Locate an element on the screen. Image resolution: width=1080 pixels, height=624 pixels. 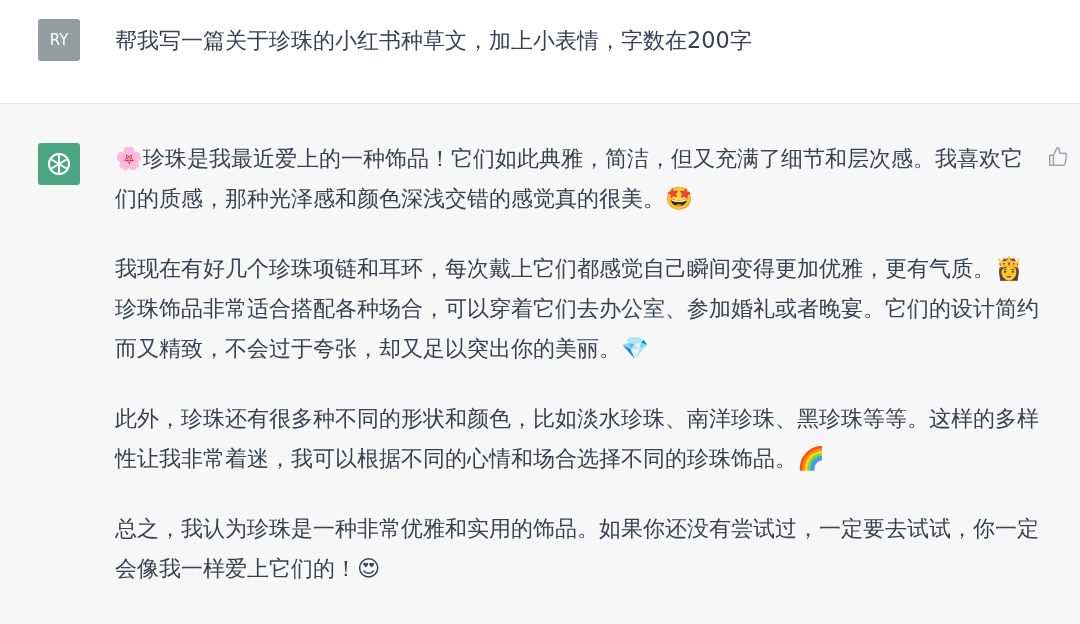
assistant-avatar is located at coordinates (59, 164).